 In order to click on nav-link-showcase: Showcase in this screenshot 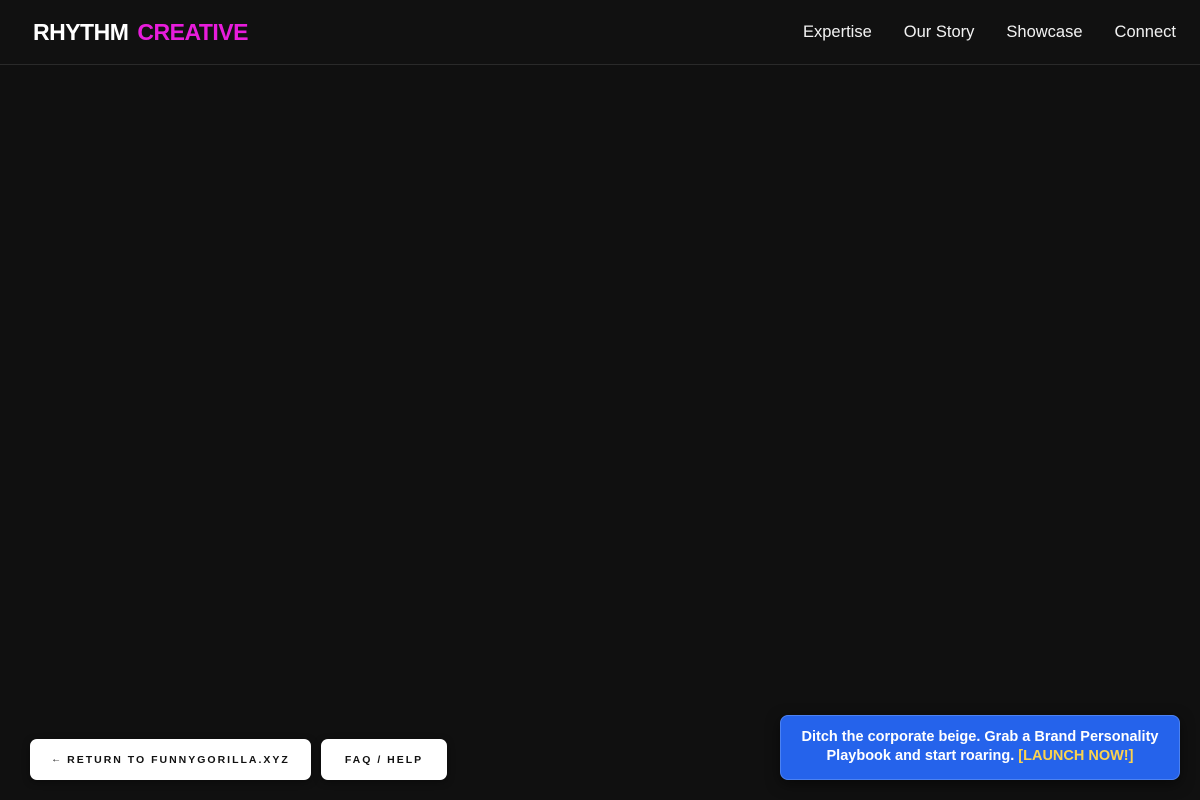, I will do `click(1044, 32)`.